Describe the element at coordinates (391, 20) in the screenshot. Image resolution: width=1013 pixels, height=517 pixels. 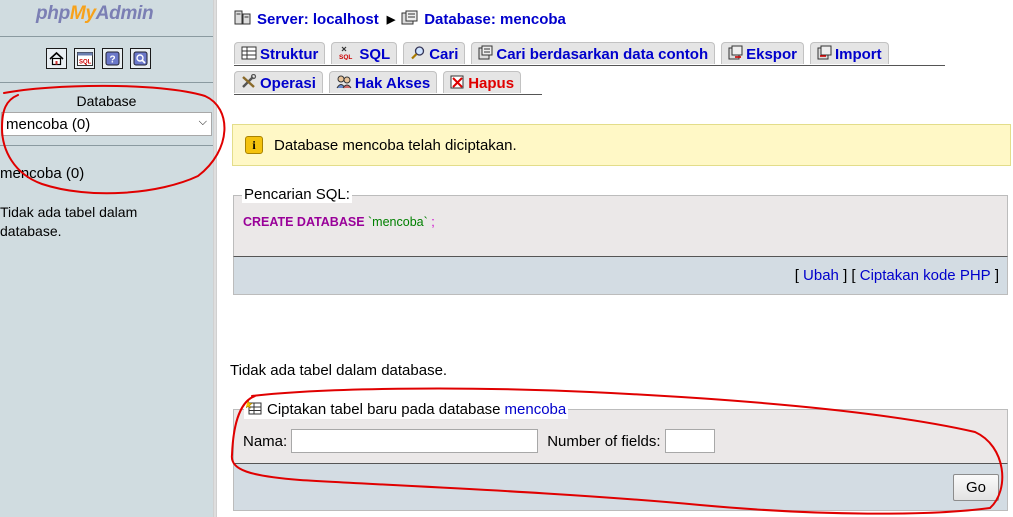
I see `chevron-right-icon: ▶` at that location.